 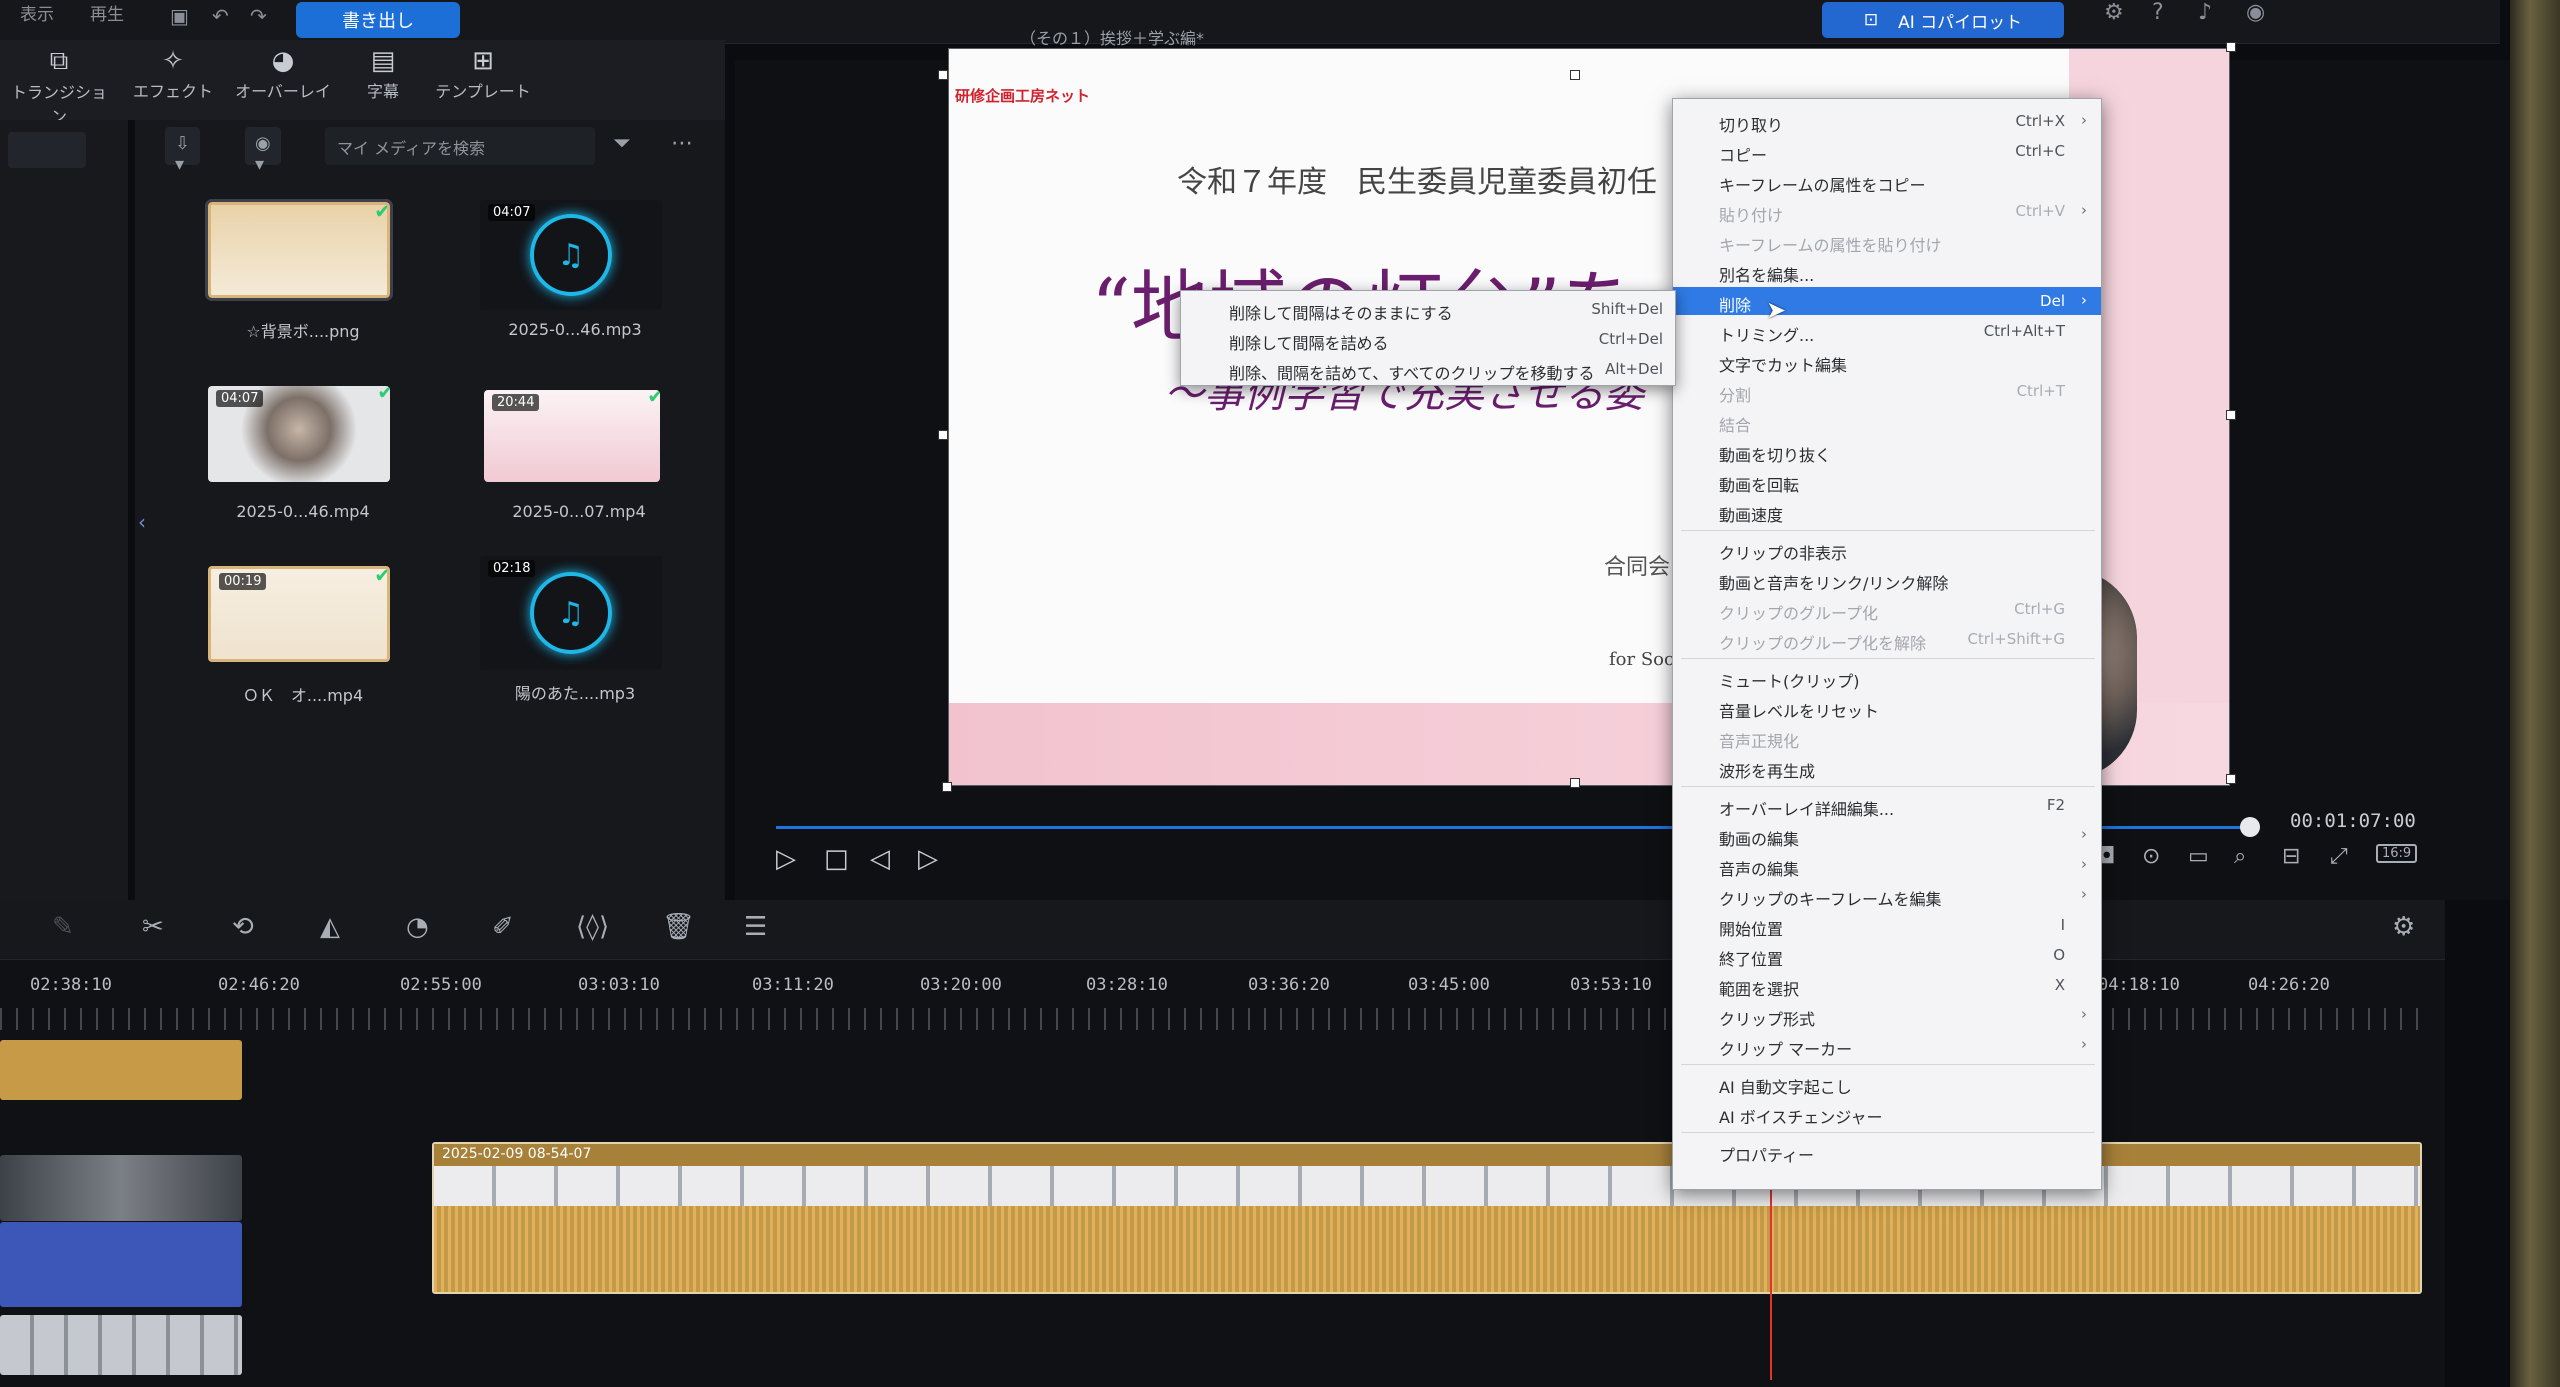 What do you see at coordinates (2240, 856) in the screenshot?
I see `zoom-icon: ⌕` at bounding box center [2240, 856].